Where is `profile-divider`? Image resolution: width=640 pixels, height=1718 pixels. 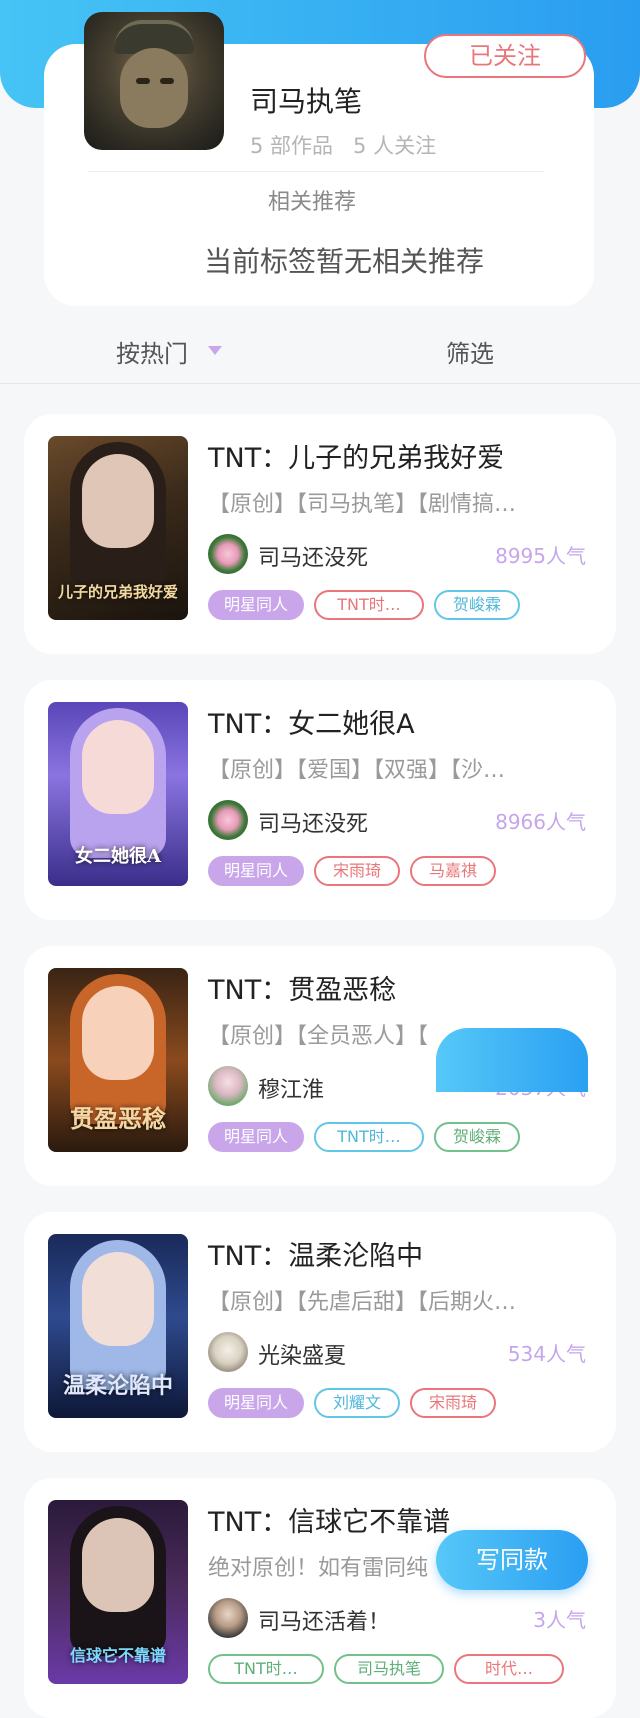 profile-divider is located at coordinates (316, 171).